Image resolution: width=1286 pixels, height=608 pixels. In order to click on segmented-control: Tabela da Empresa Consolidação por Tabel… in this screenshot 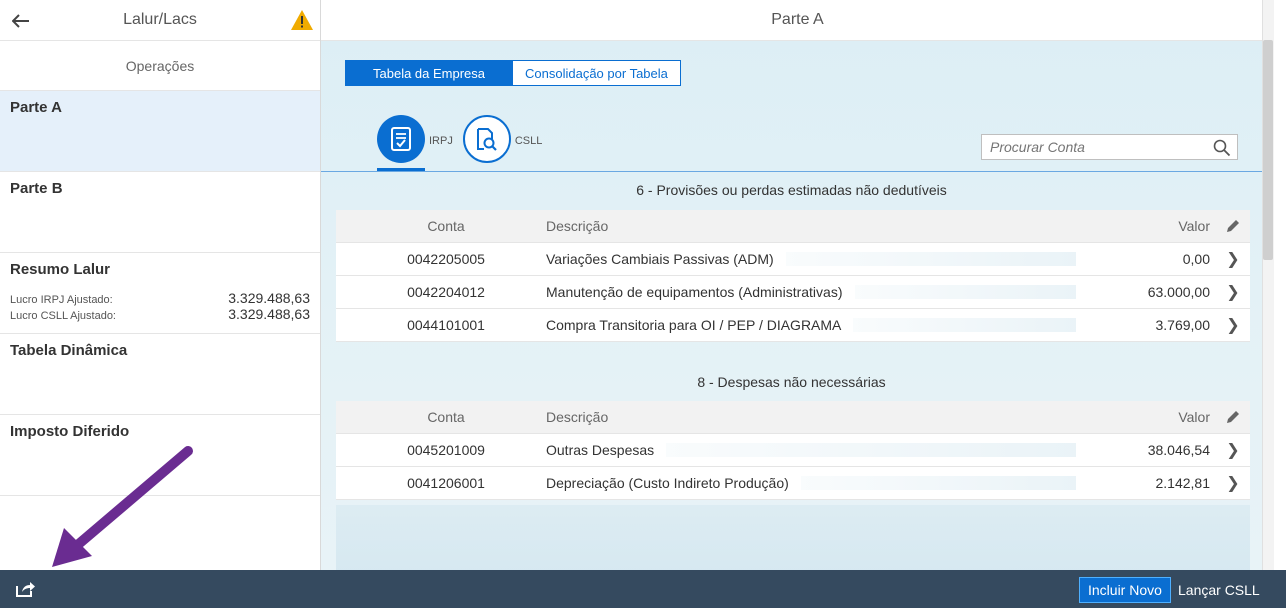, I will do `click(513, 73)`.